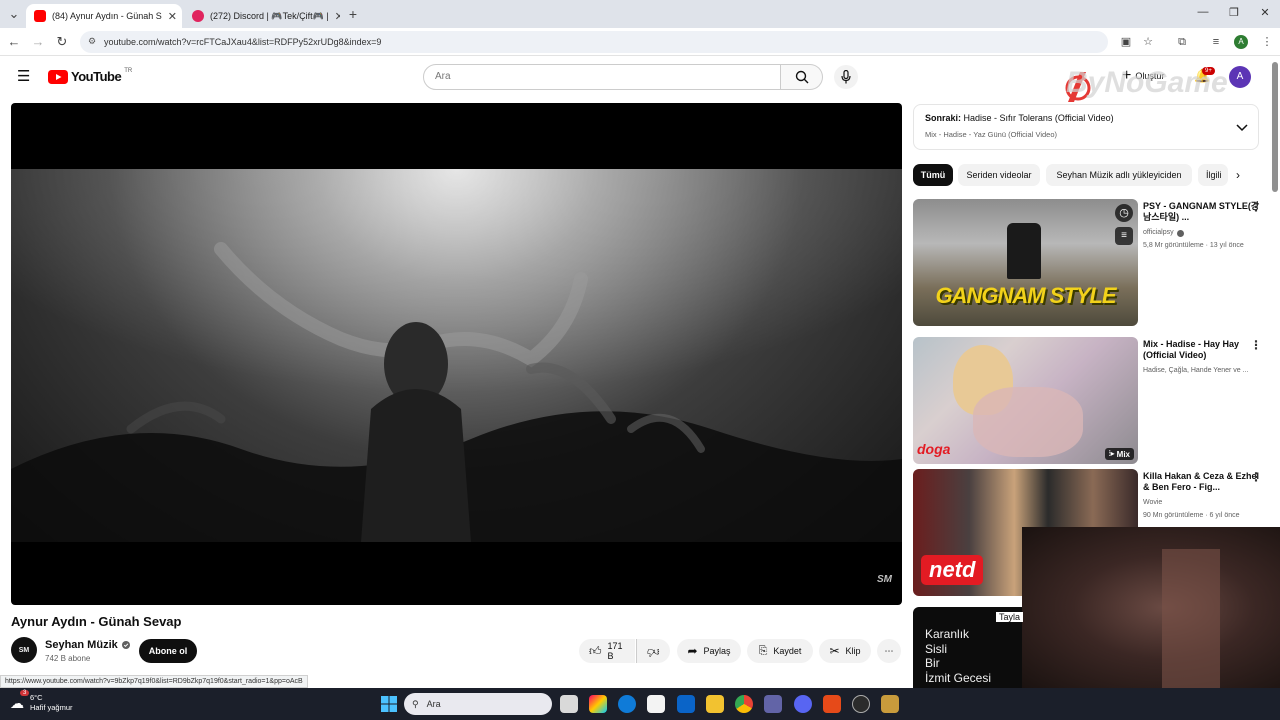  Describe the element at coordinates (1126, 42) in the screenshot. I see `cast-icon: ▣` at that location.